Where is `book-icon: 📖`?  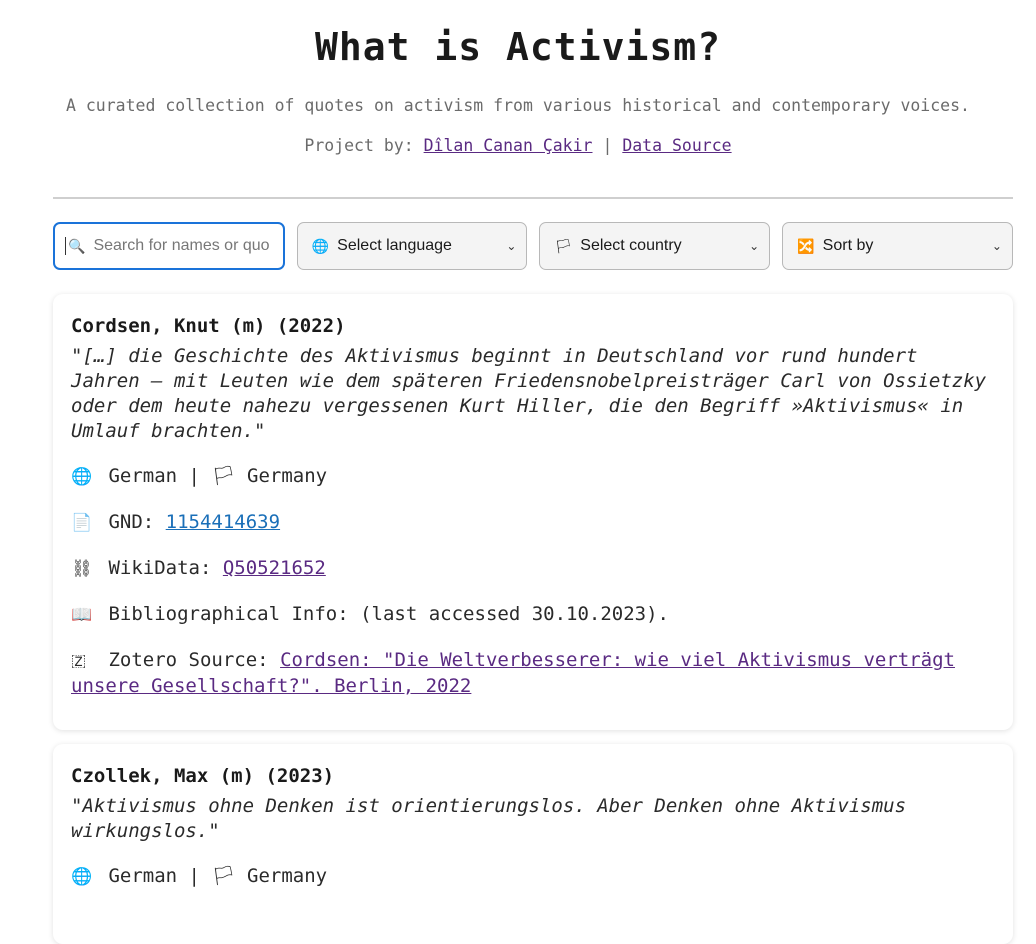 book-icon: 📖 is located at coordinates (82, 615).